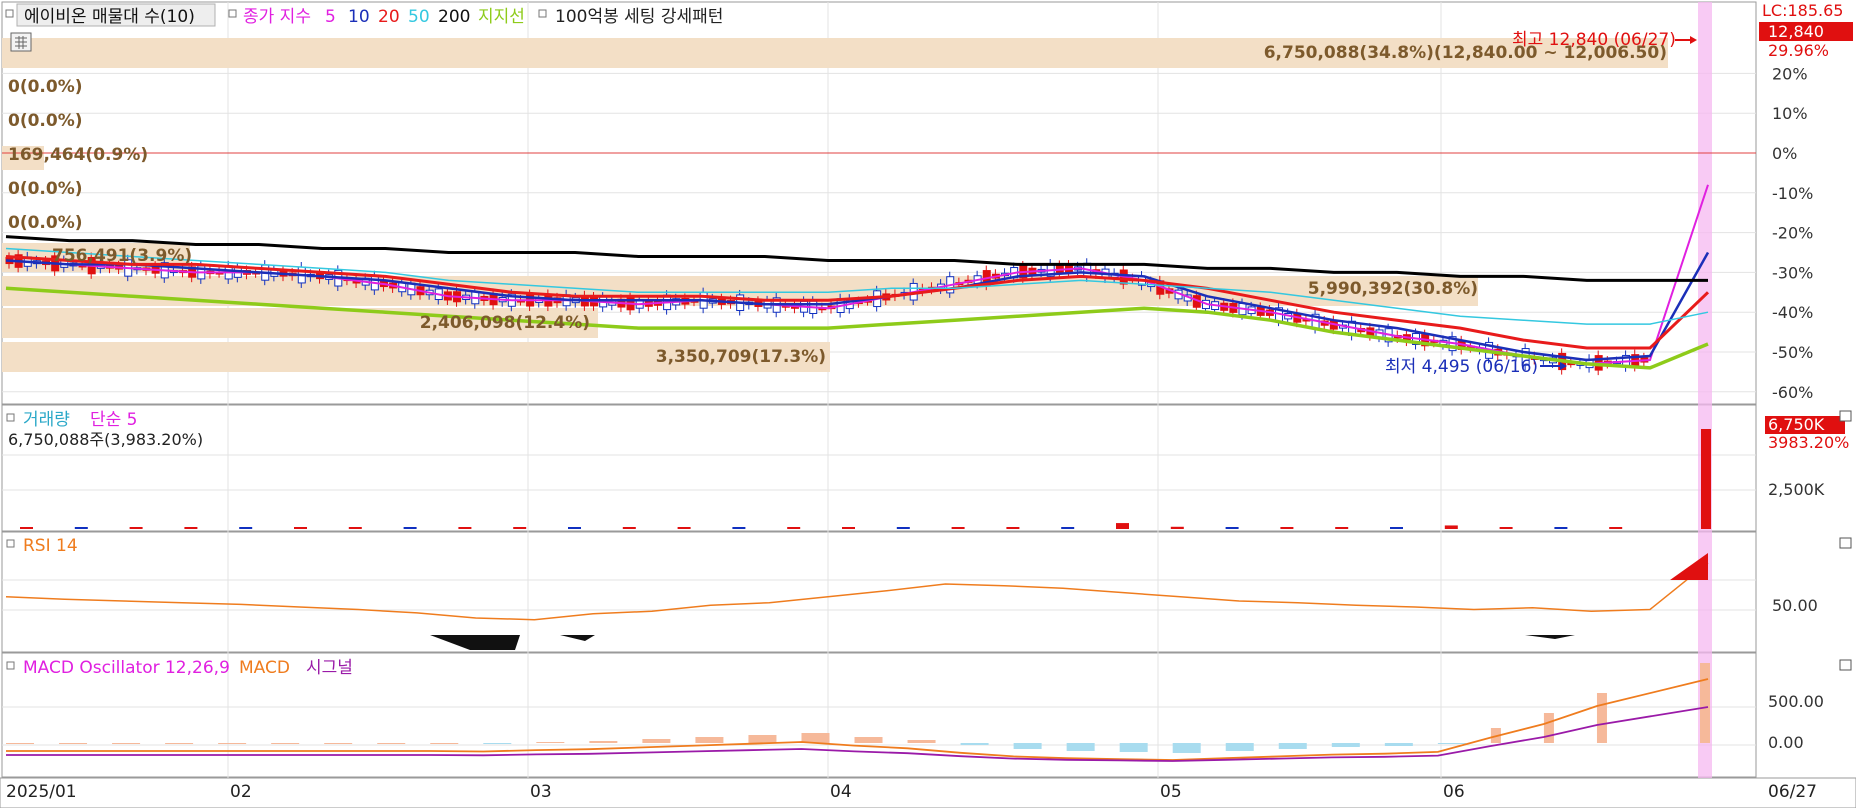 The height and width of the screenshot is (808, 1856). I want to click on legend-ma10: 10, so click(359, 17).